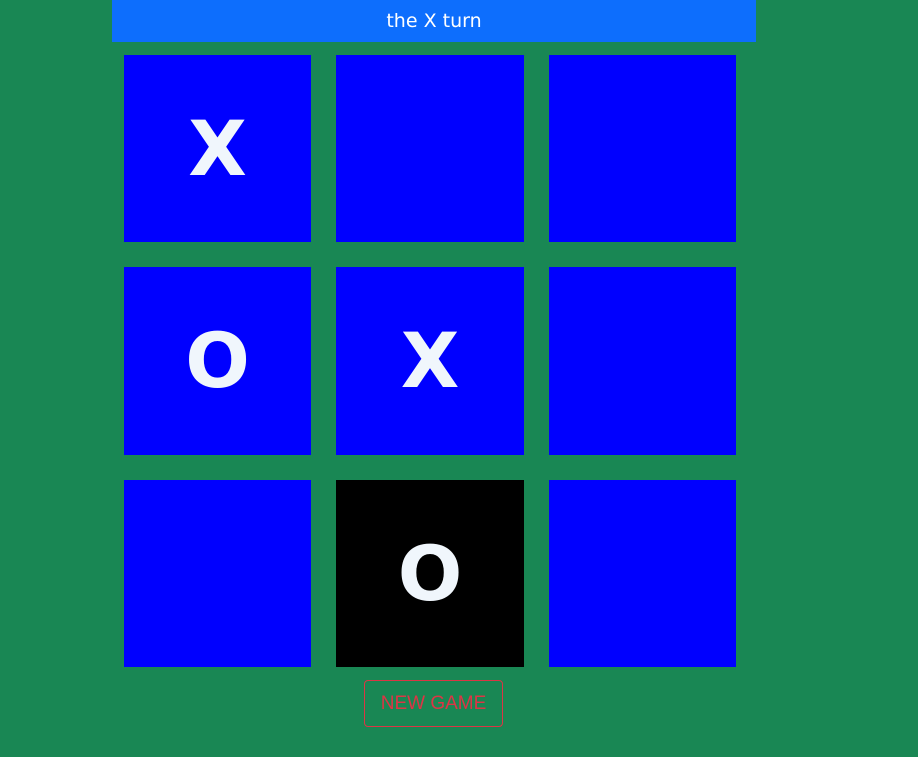  I want to click on new-game-button: NEW GAME, so click(433, 703).